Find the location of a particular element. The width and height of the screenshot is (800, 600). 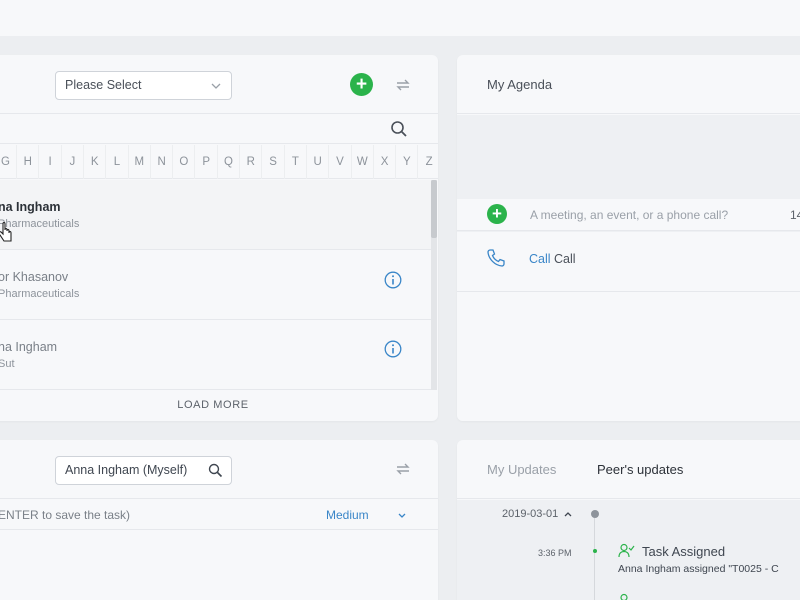

event-time: 3:36 PM is located at coordinates (555, 553).